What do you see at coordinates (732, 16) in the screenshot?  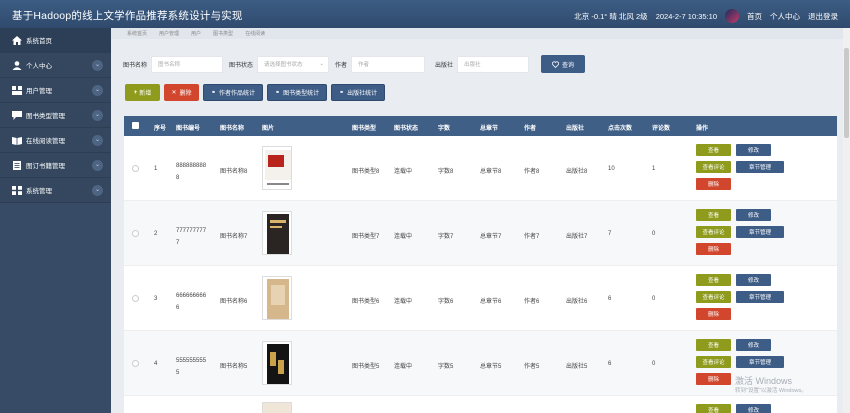 I see `avatar` at bounding box center [732, 16].